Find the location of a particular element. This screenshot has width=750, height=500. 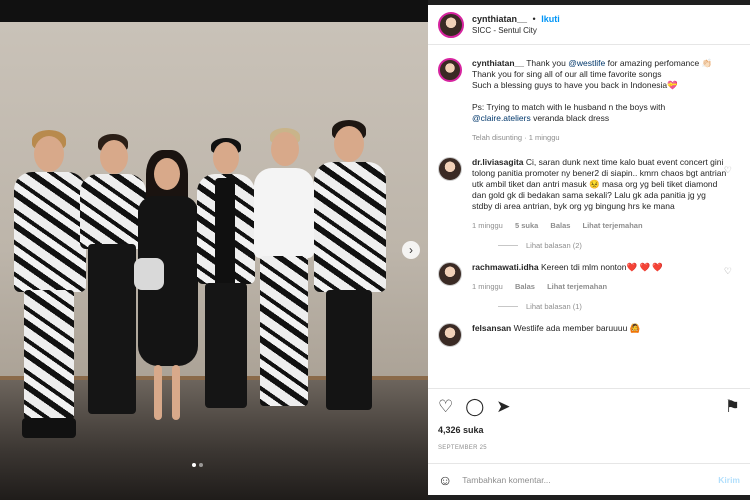

like-count: 4,326 suka is located at coordinates (461, 430).